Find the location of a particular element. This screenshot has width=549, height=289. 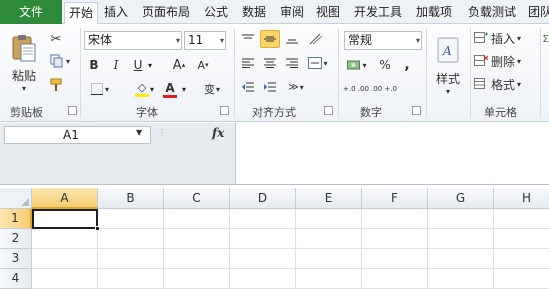

cell-h2 is located at coordinates (521, 239).